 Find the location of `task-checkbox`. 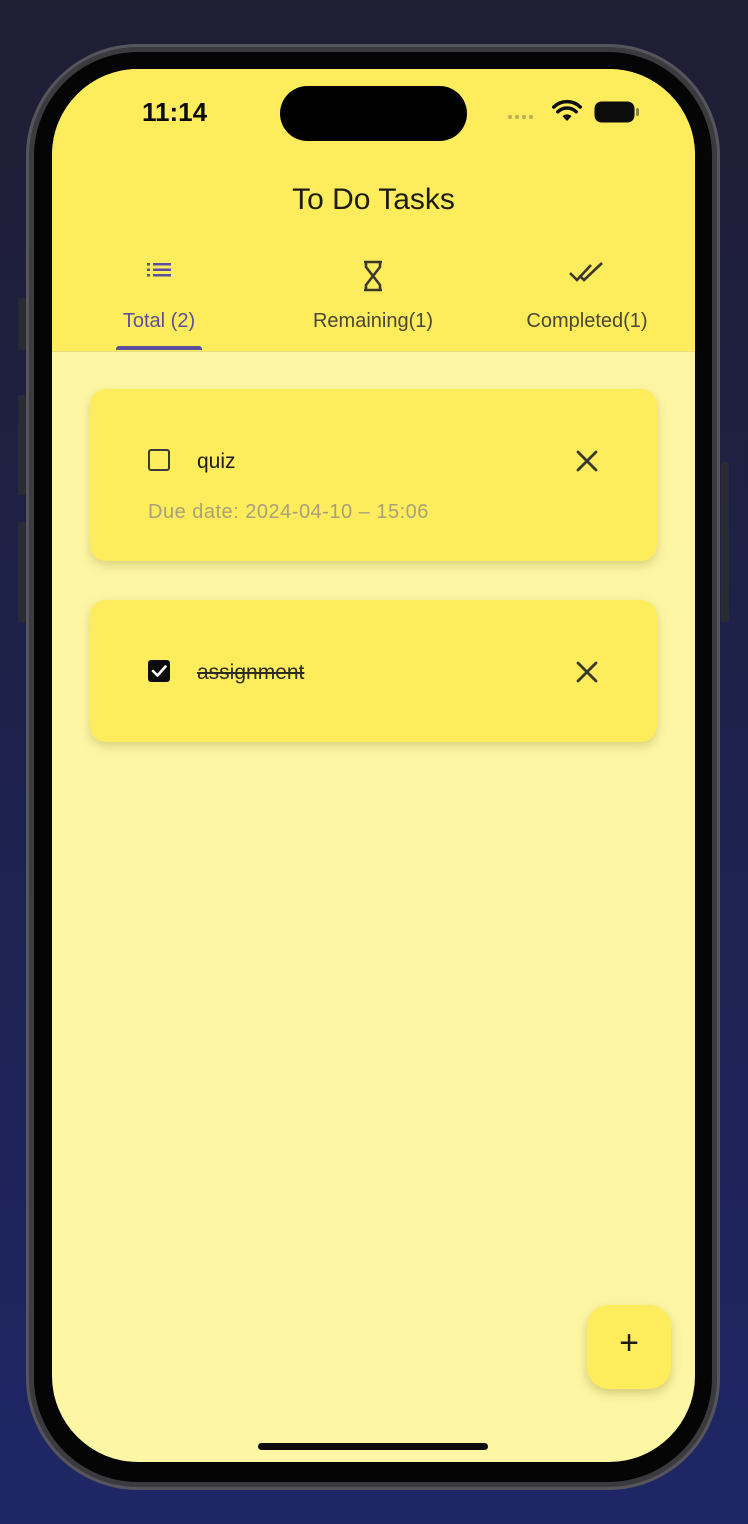

task-checkbox is located at coordinates (159, 460).